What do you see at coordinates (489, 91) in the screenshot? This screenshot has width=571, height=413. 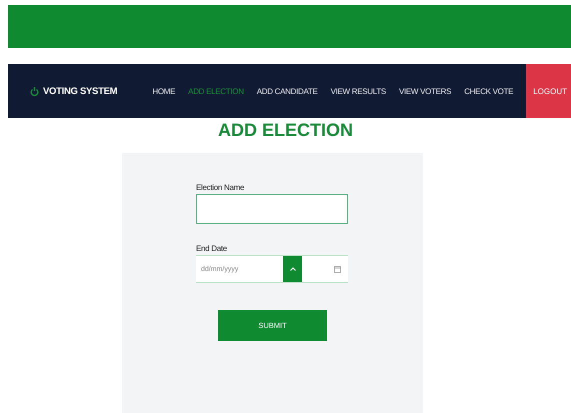 I see `nav-link: CHECK VOTE` at bounding box center [489, 91].